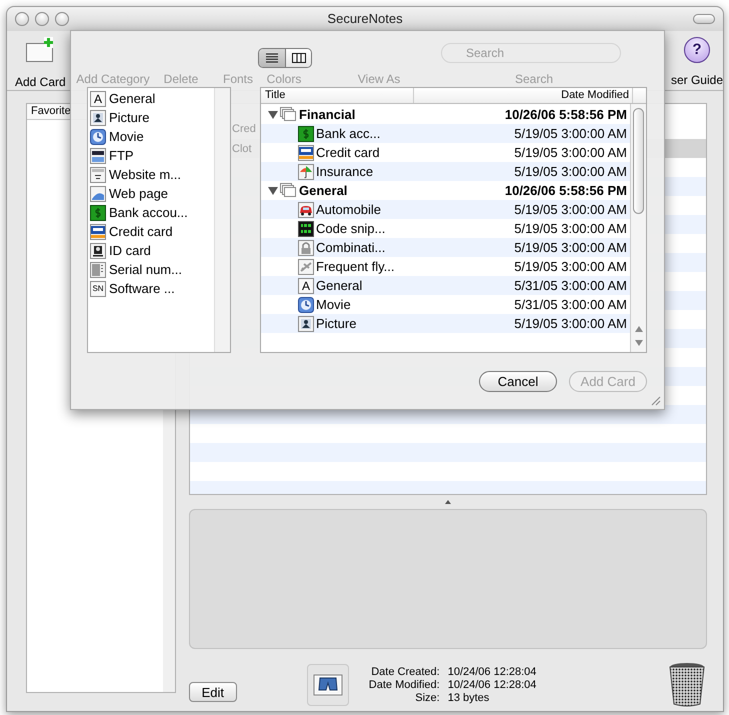 The width and height of the screenshot is (729, 715). Describe the element at coordinates (40, 50) in the screenshot. I see `add-card-icon` at that location.